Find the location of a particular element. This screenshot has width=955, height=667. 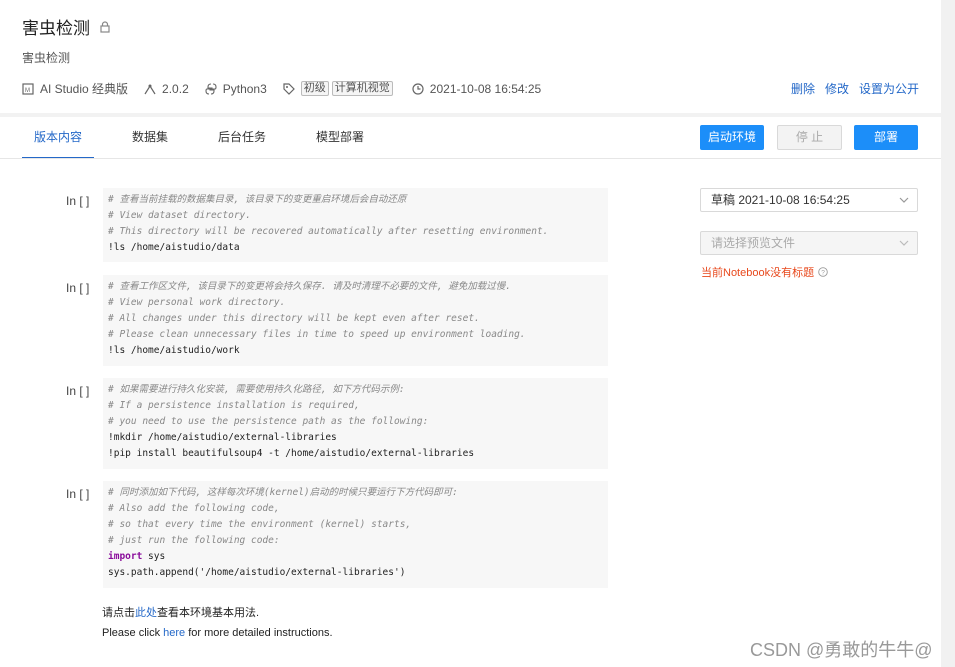

version-icon is located at coordinates (150, 89).